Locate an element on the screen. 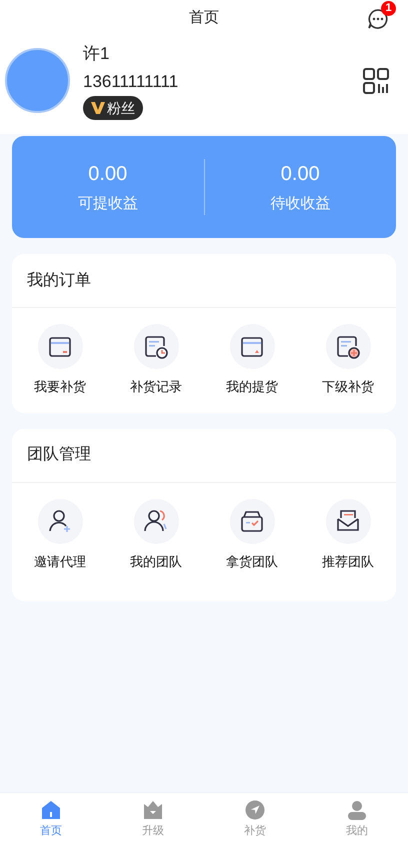  message-count: 1 is located at coordinates (388, 8).